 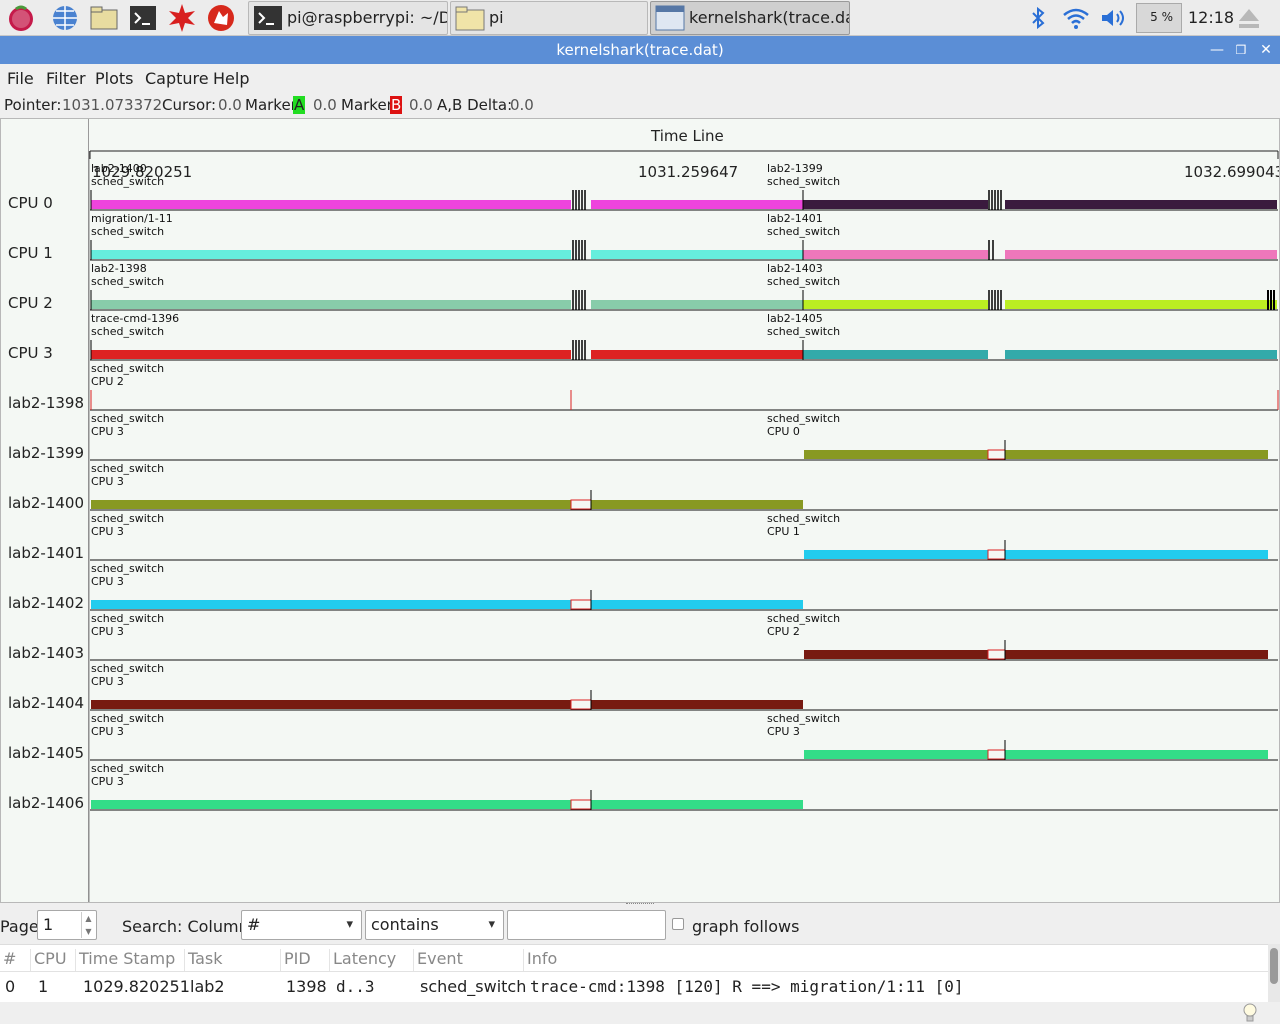 What do you see at coordinates (203, 960) in the screenshot?
I see `col-header-task: Task` at bounding box center [203, 960].